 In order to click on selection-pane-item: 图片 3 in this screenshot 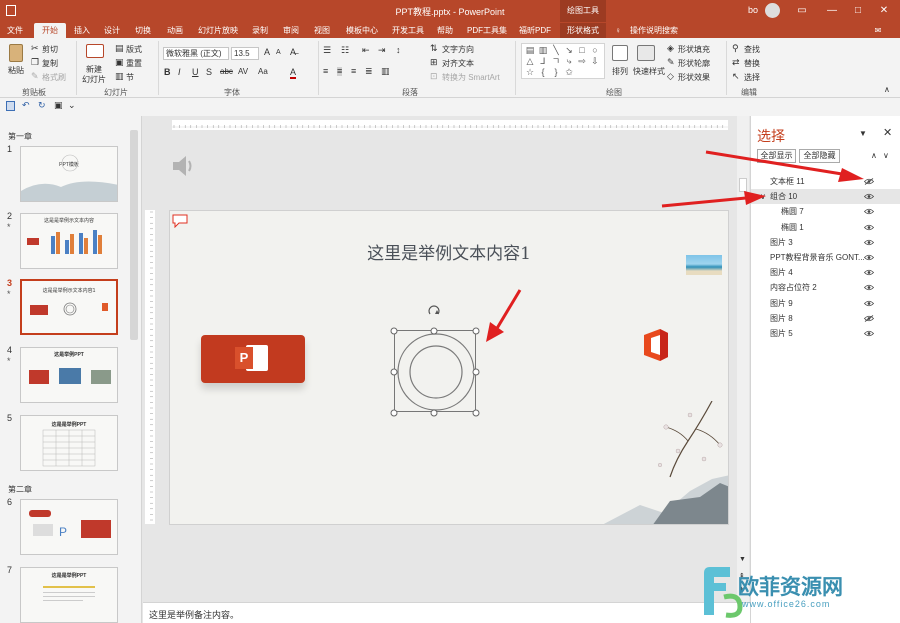, I will do `click(825, 242)`.